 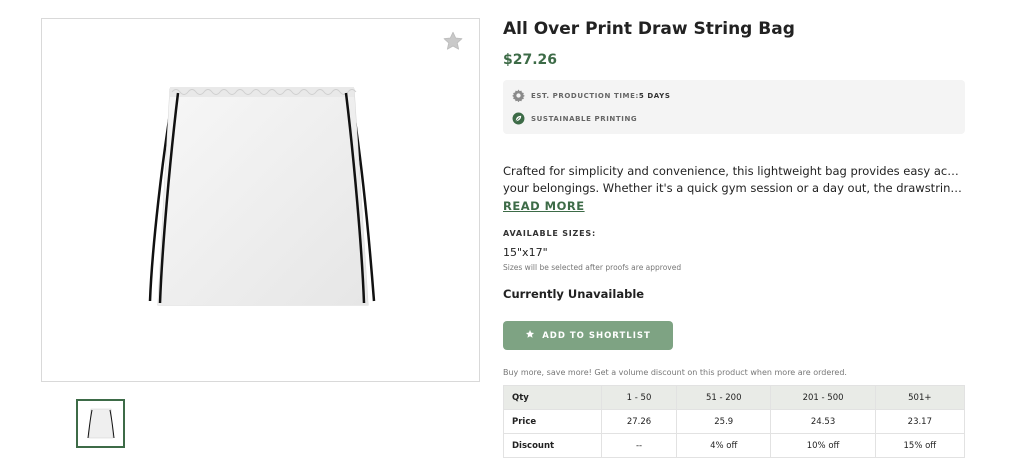 I want to click on shortlist-button-label: ADD TO SHORTLIST, so click(x=596, y=335).